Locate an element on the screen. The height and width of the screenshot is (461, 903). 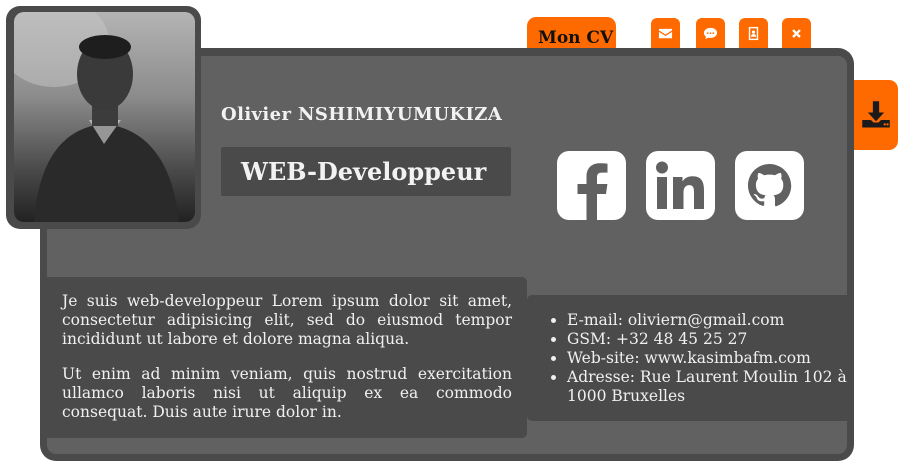
profile-role-label: WEB-Developpeur is located at coordinates (364, 171).